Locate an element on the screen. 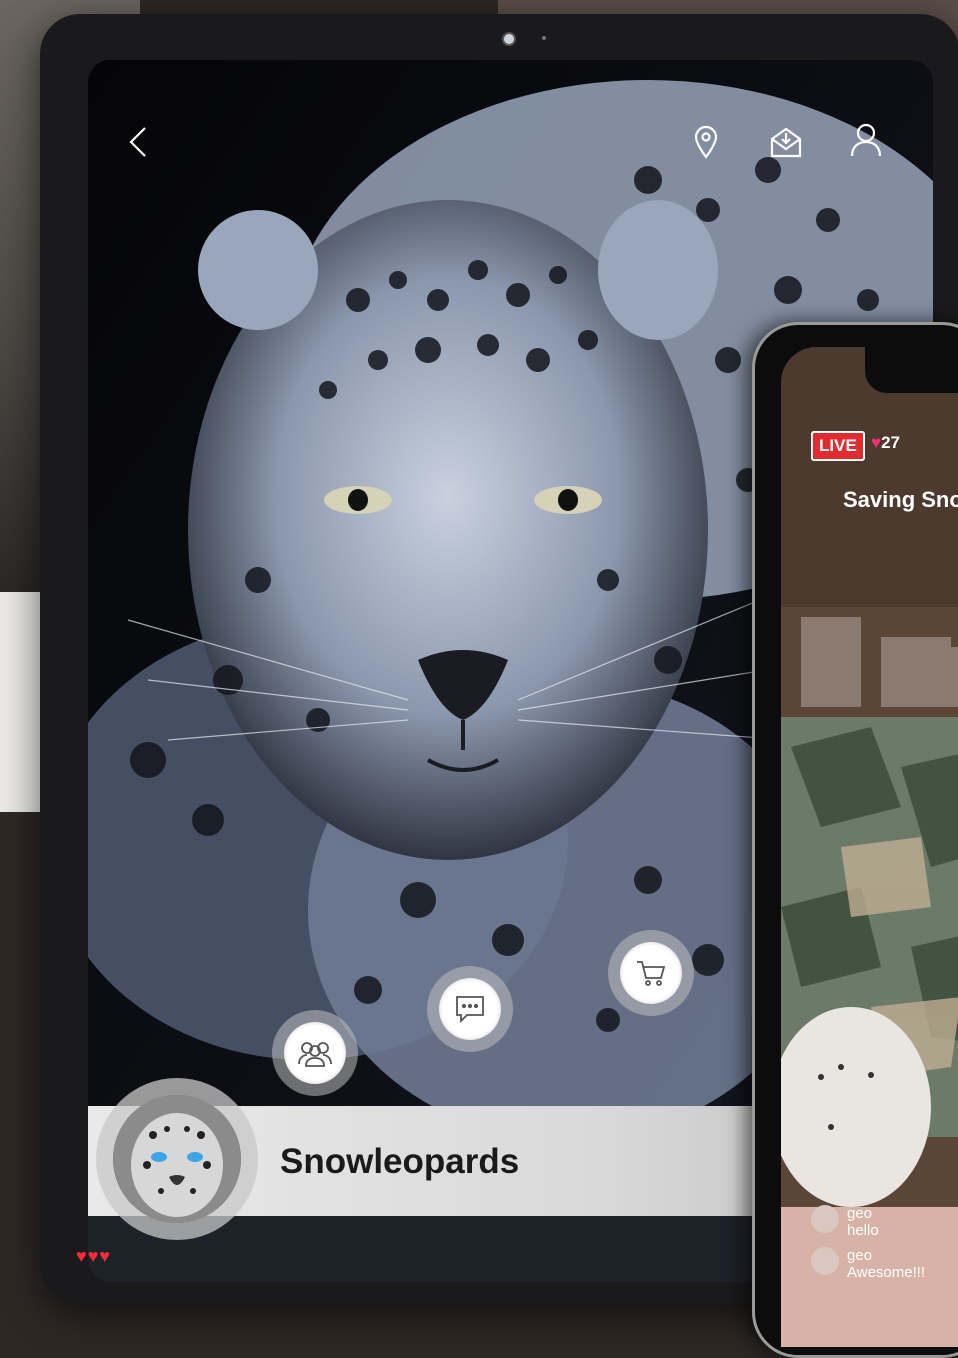 This screenshot has width=958, height=1358. viewer-heart-count: ♥27 is located at coordinates (885, 443).